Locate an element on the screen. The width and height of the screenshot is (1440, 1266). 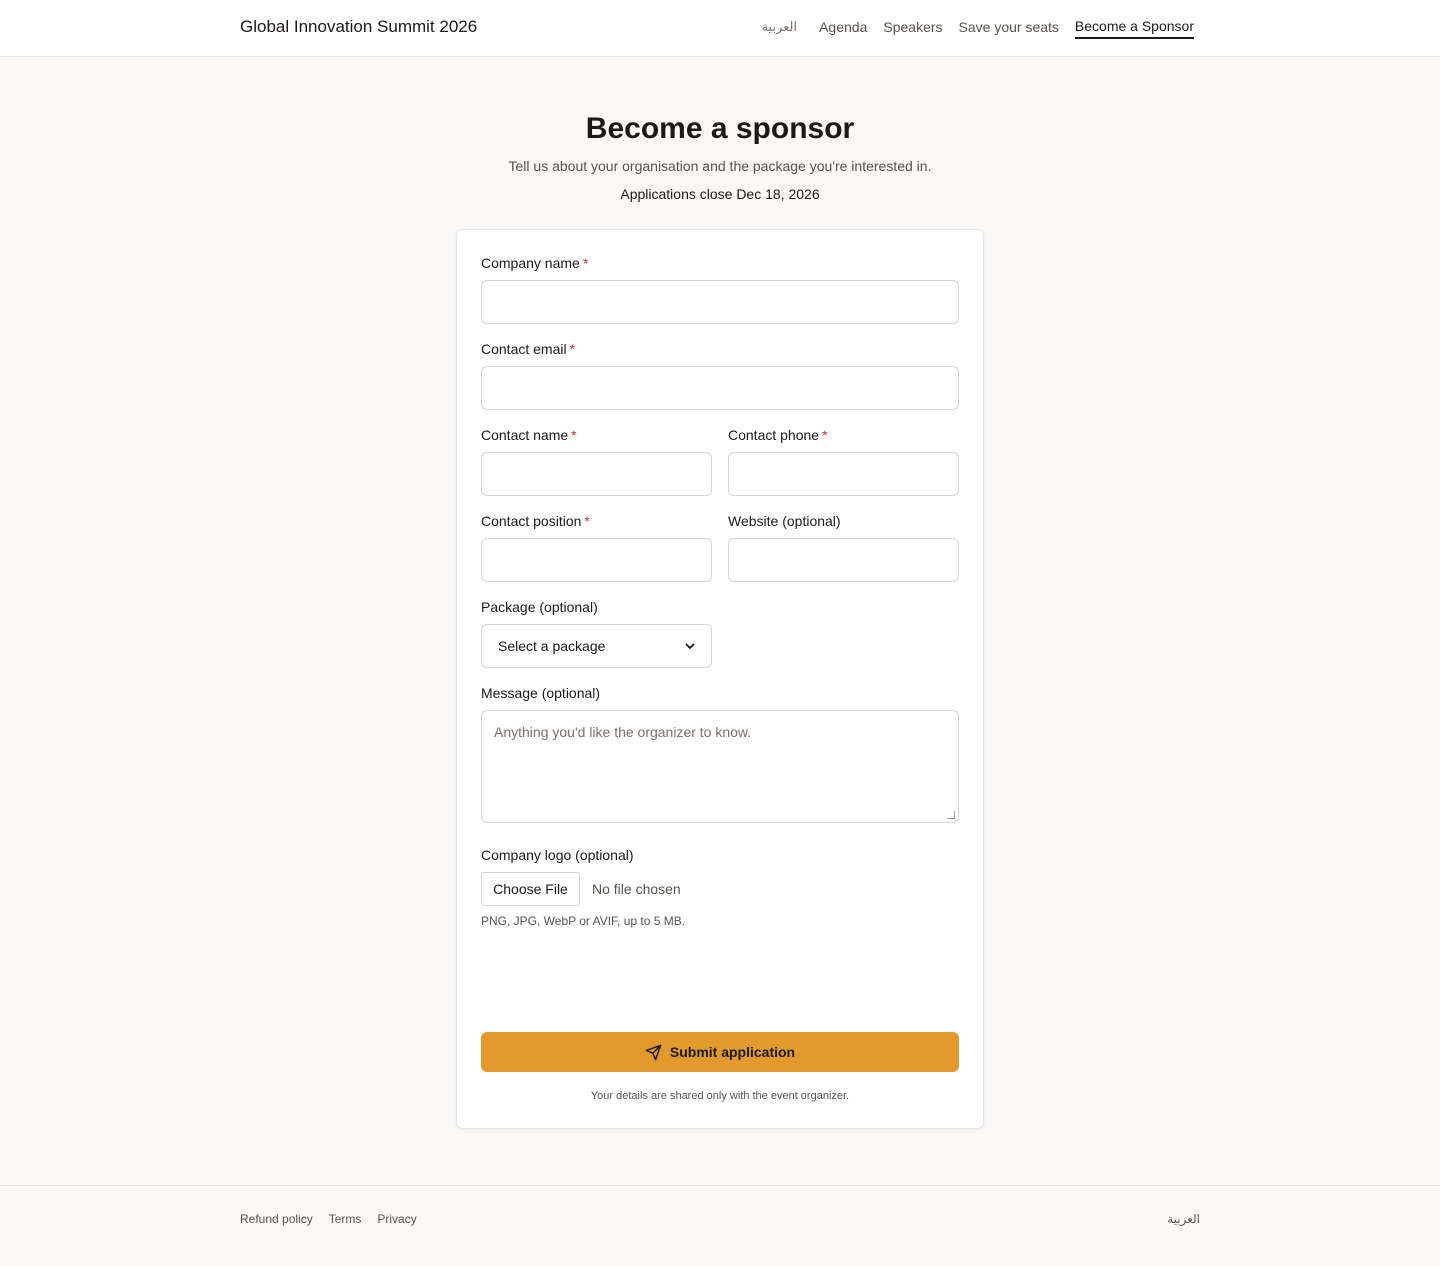
nav-language-switch: العربية is located at coordinates (780, 28).